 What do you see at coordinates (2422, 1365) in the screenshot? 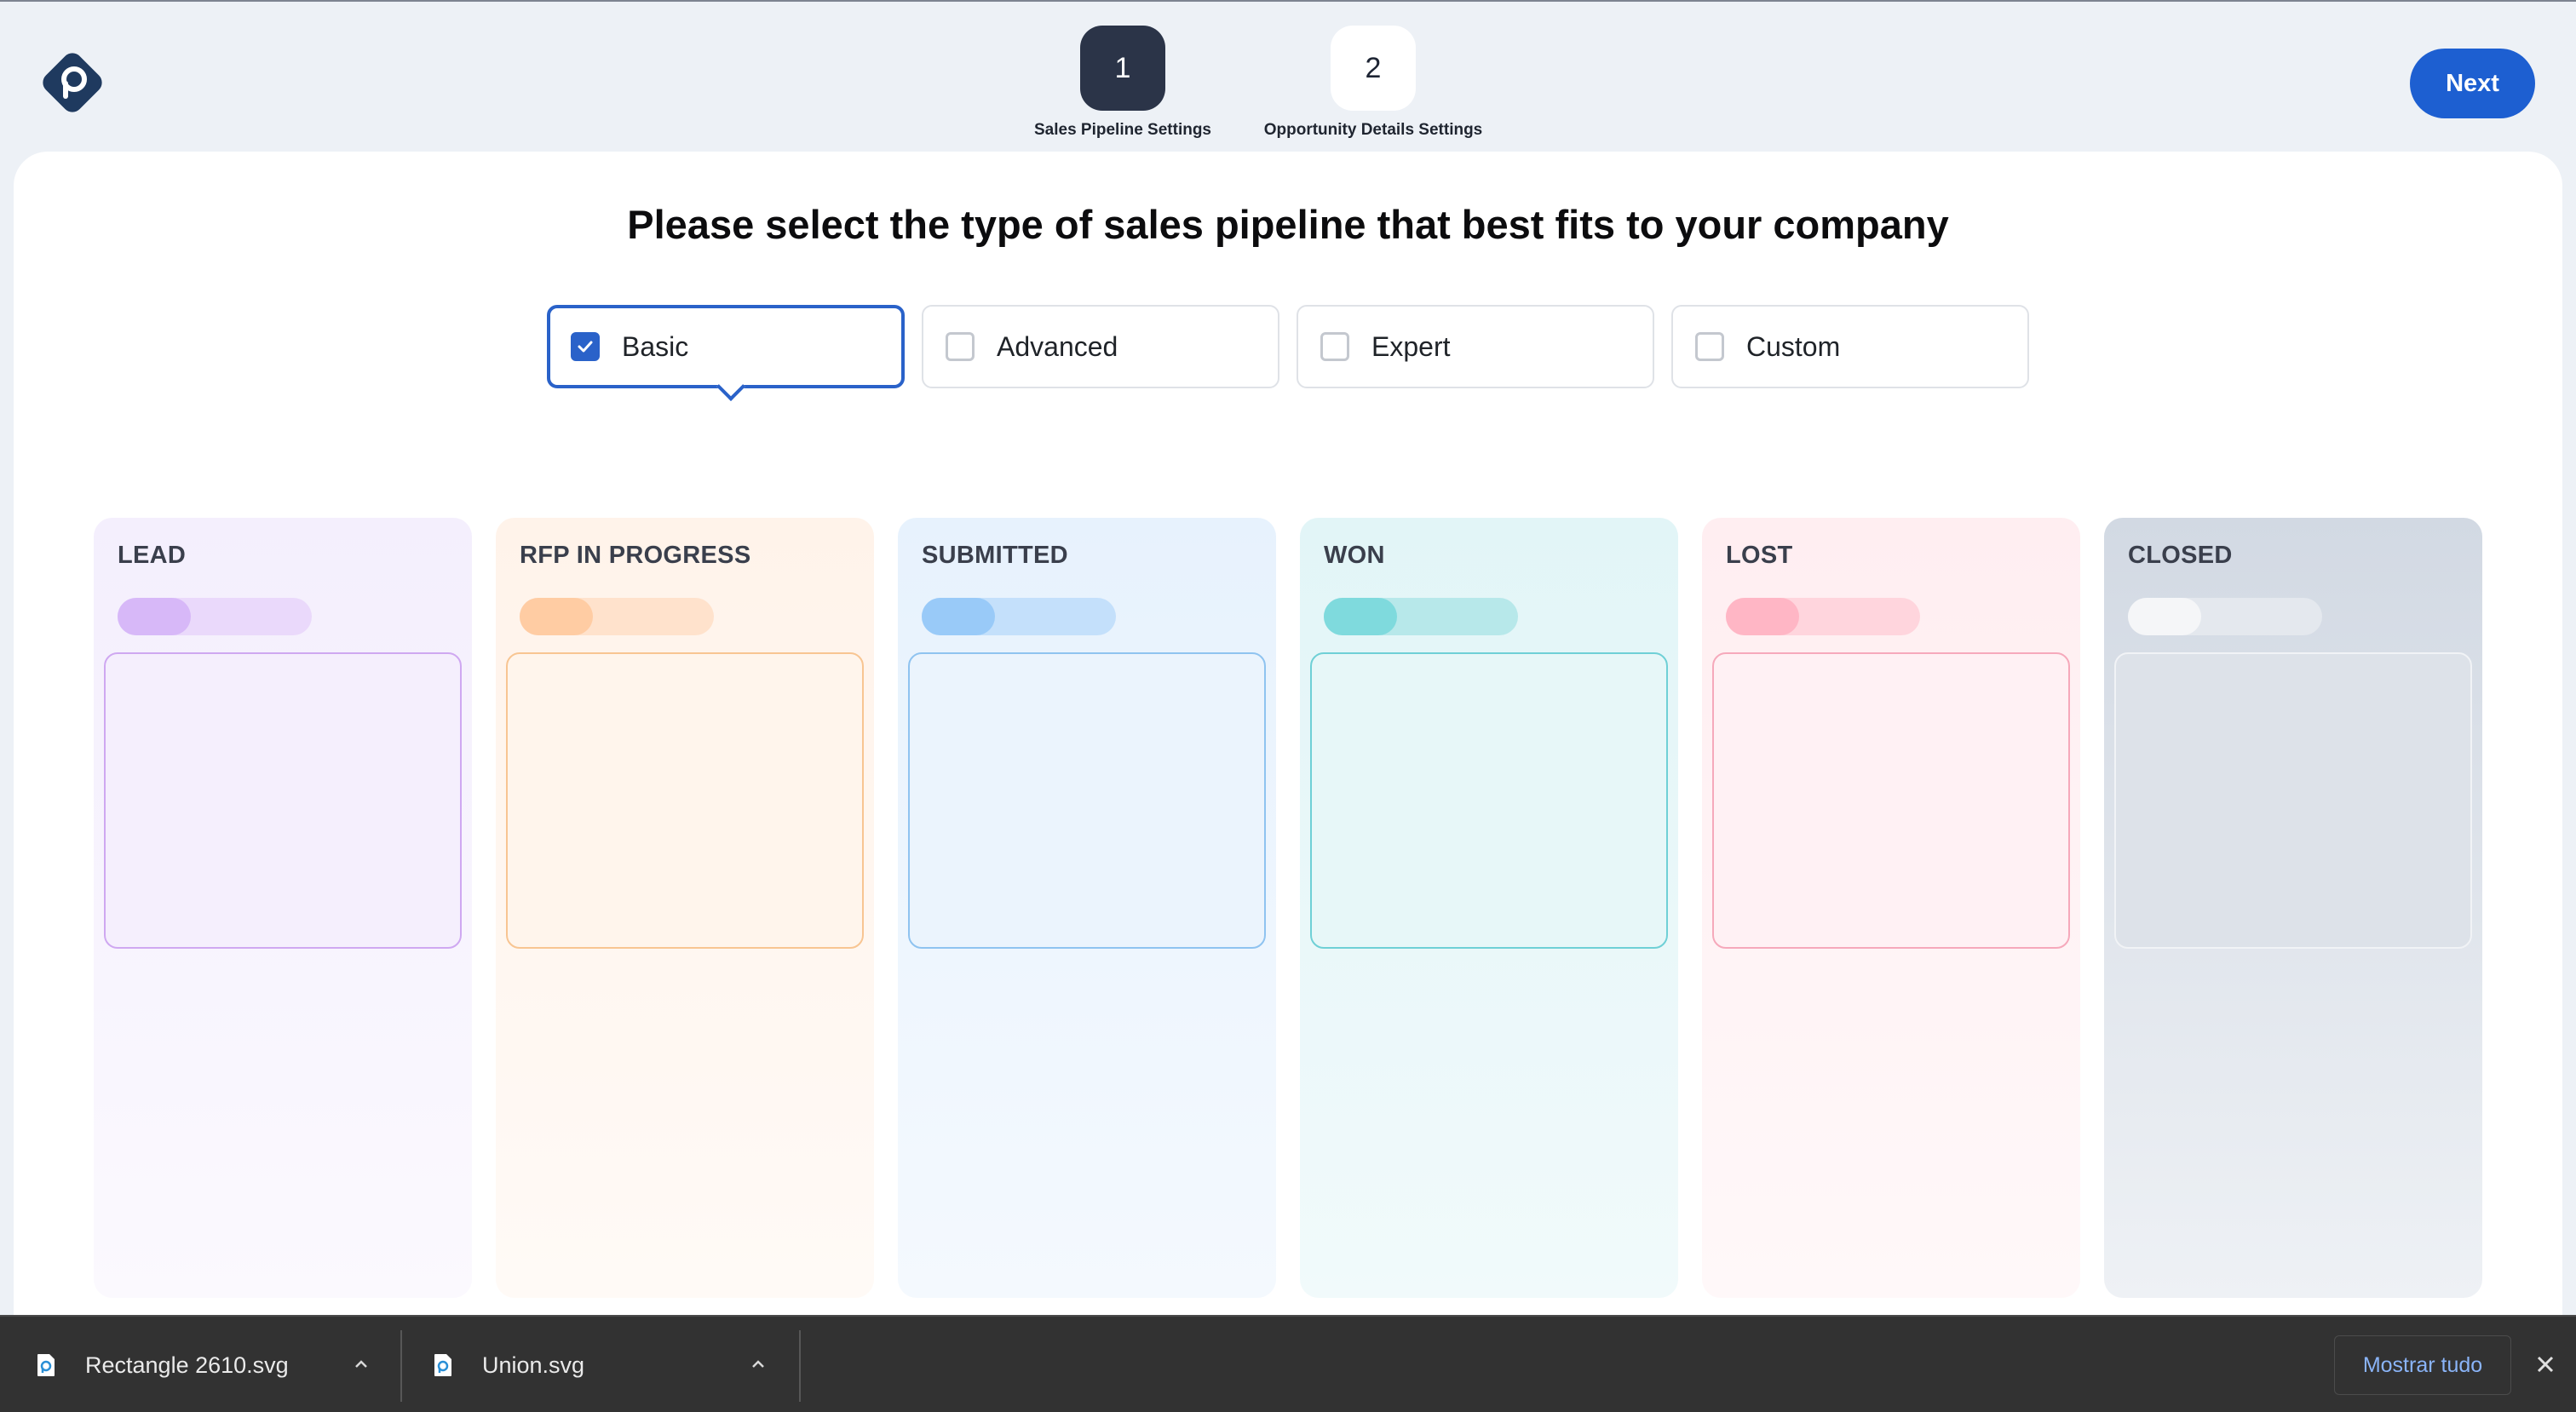
I see `show-all-button: Mostrar tudo` at bounding box center [2422, 1365].